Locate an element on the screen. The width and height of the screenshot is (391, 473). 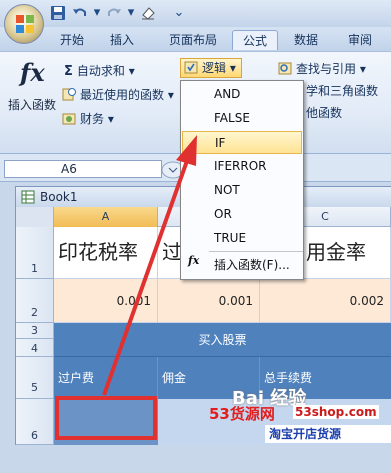
menu-item-iferror: IFERROR is located at coordinates (242, 166).